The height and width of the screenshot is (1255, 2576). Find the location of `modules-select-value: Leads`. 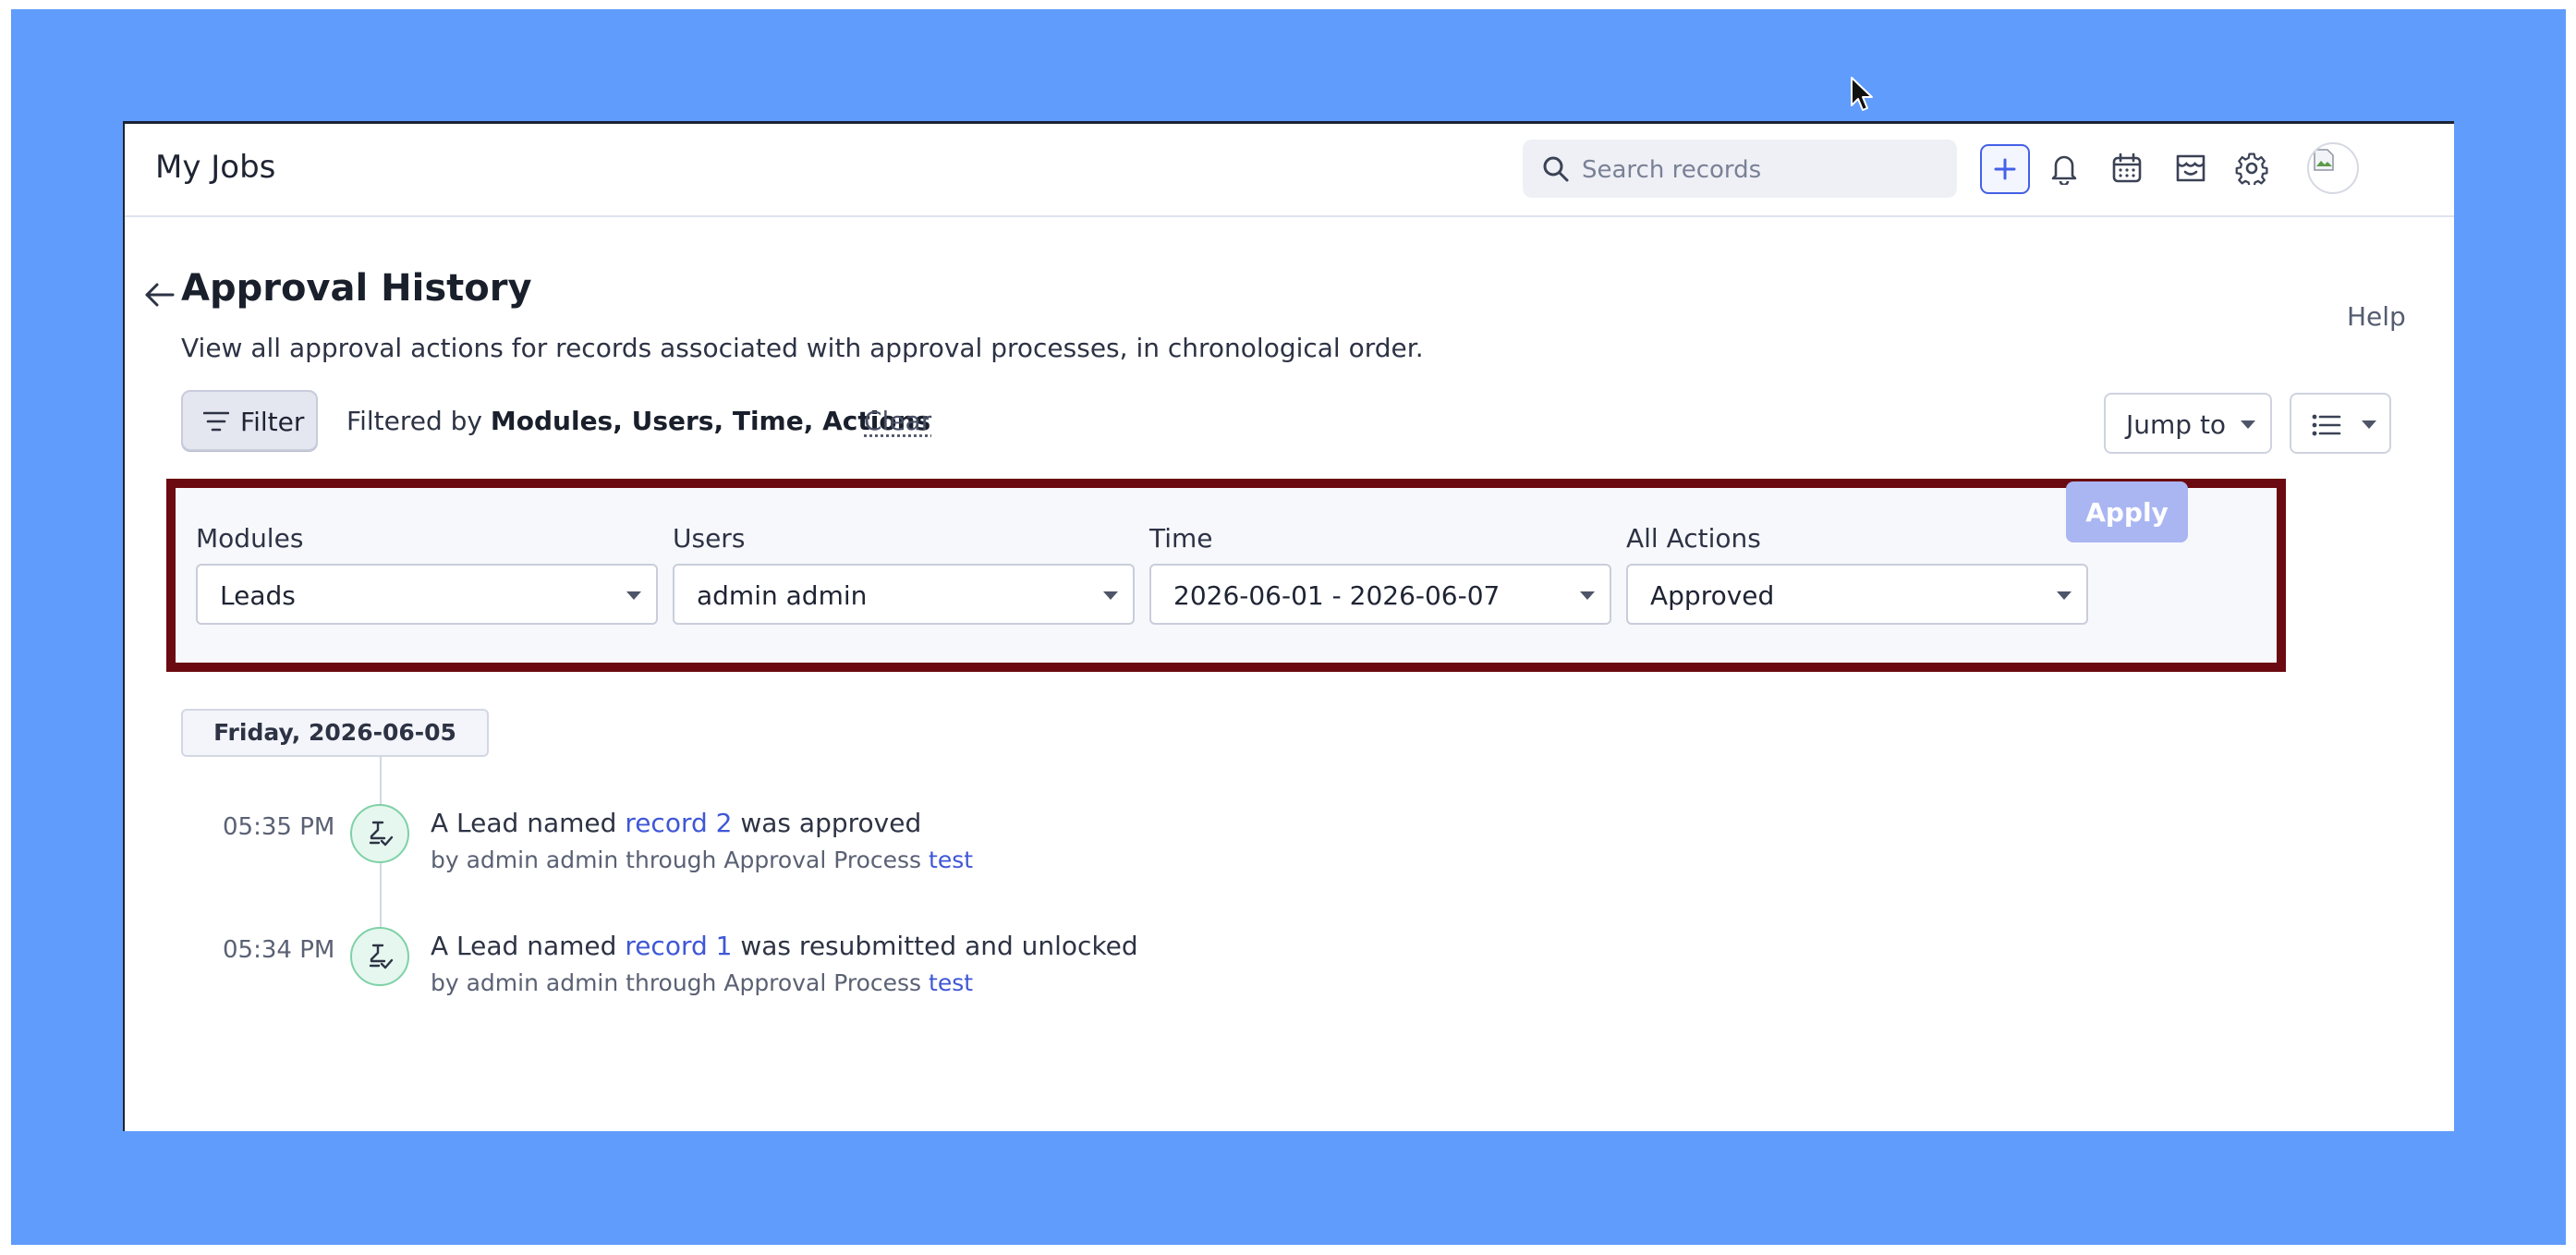

modules-select-value: Leads is located at coordinates (258, 596).